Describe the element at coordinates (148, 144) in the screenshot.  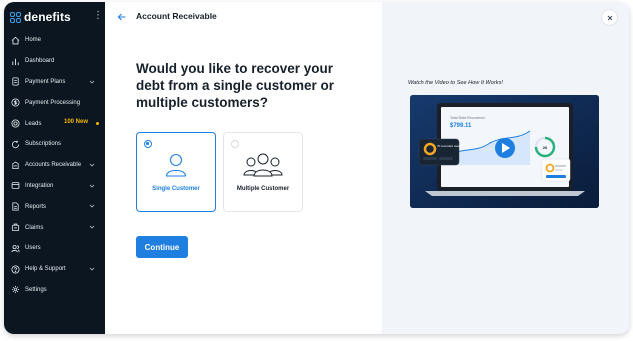
I see `radio-button-selected` at that location.